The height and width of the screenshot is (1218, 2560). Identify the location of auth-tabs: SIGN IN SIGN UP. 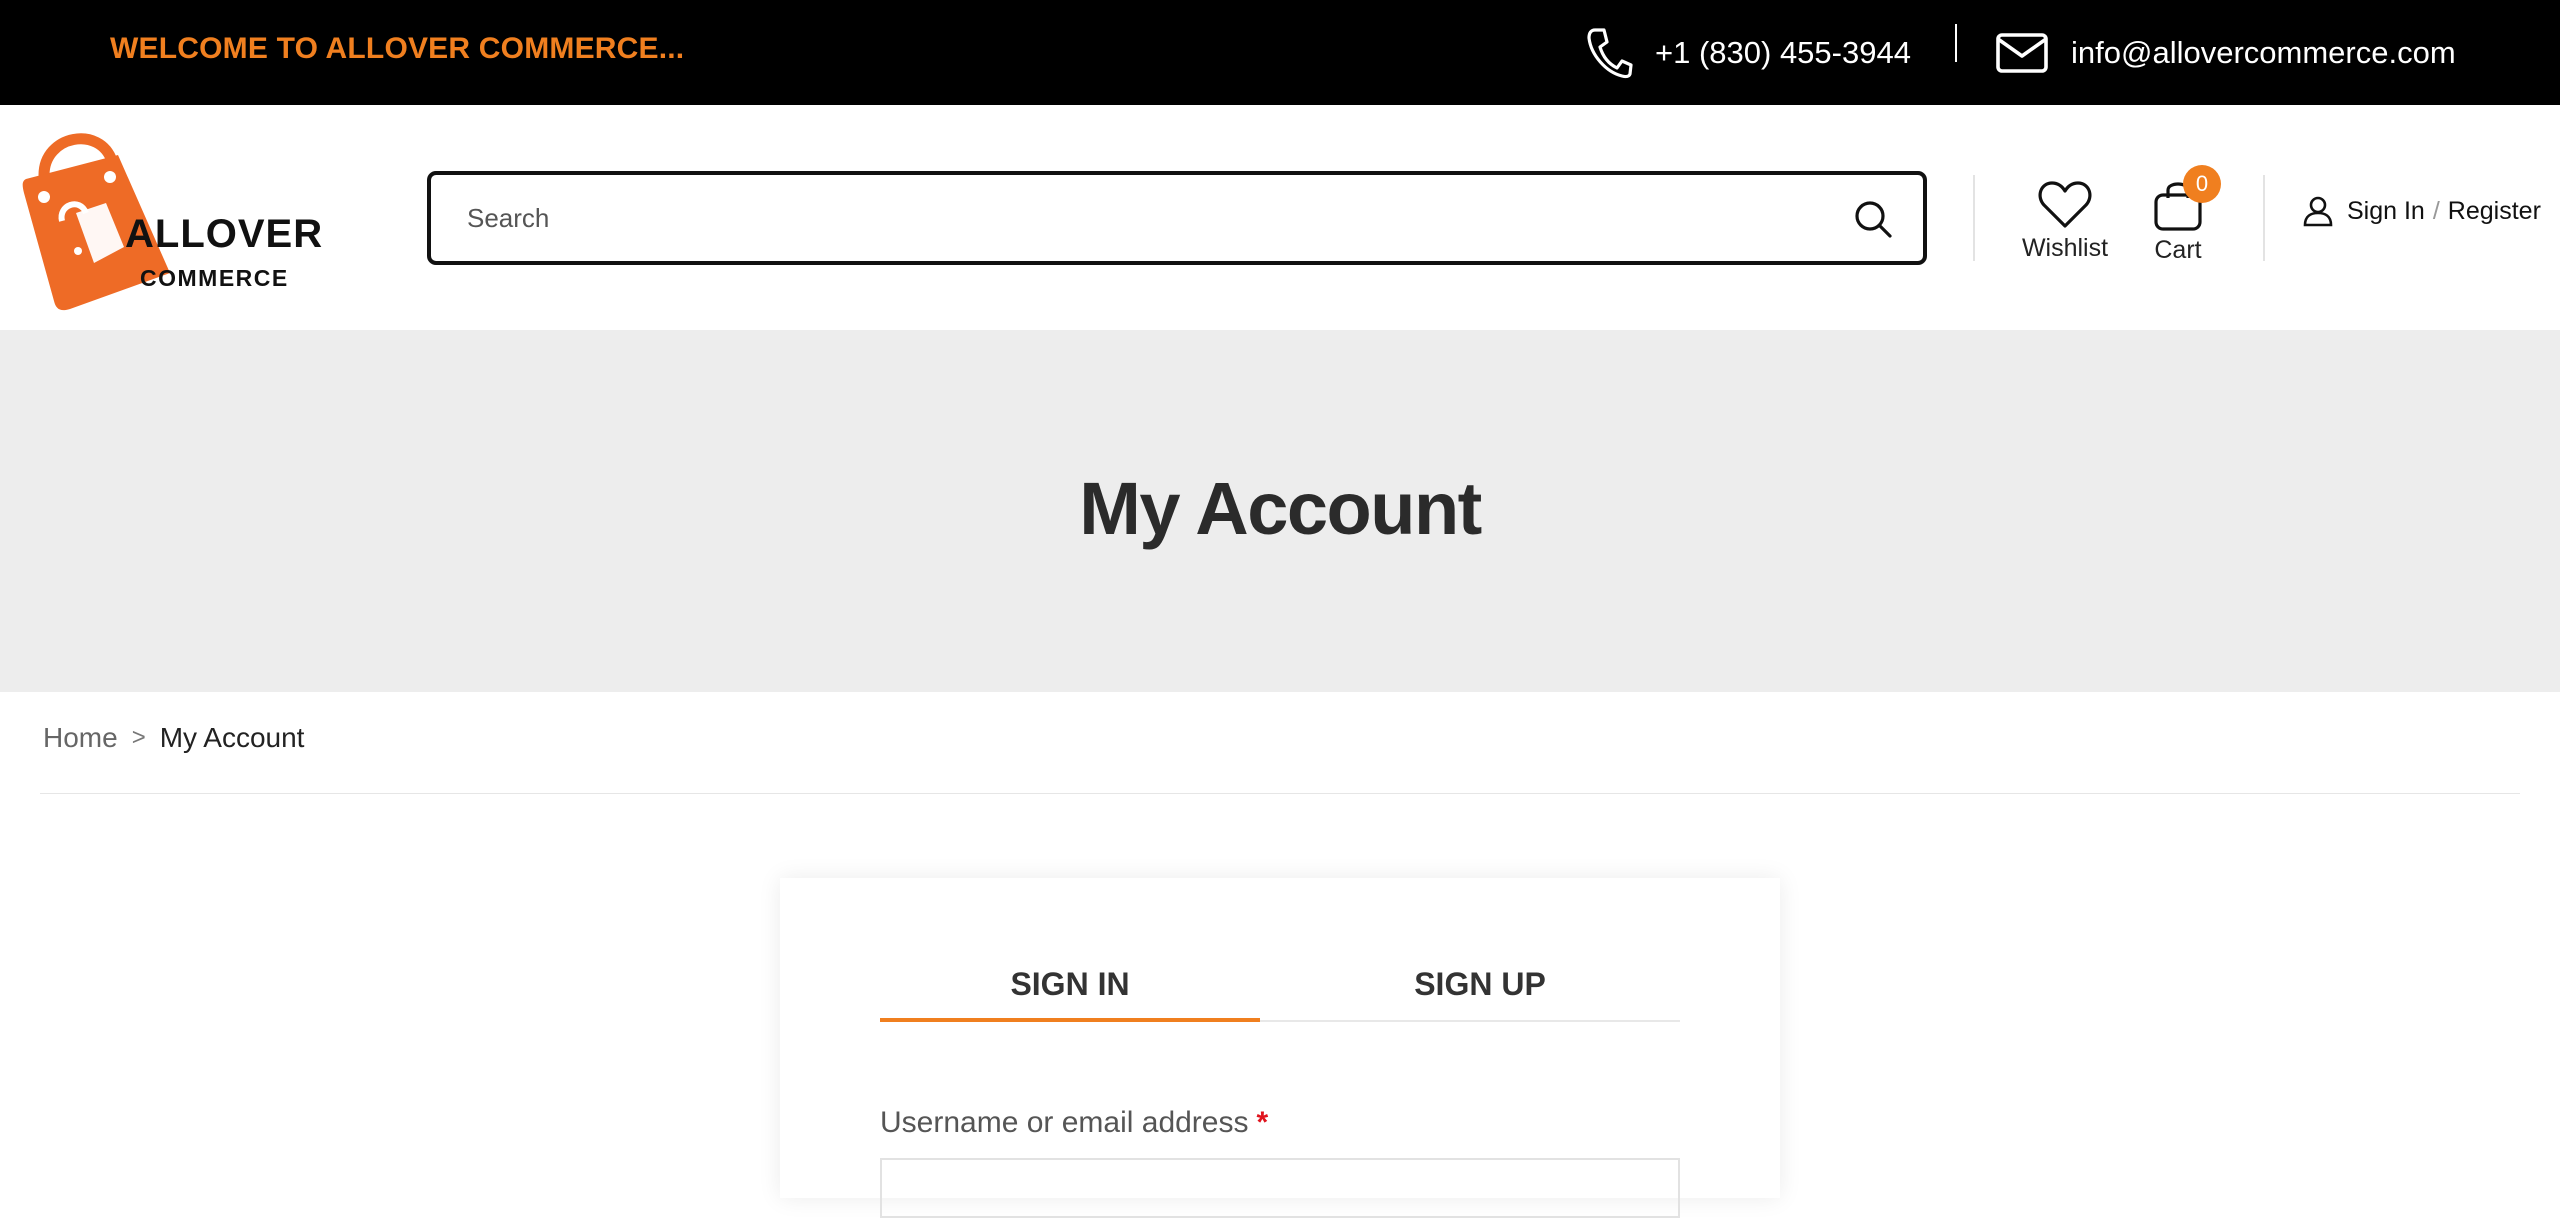
(1280, 994).